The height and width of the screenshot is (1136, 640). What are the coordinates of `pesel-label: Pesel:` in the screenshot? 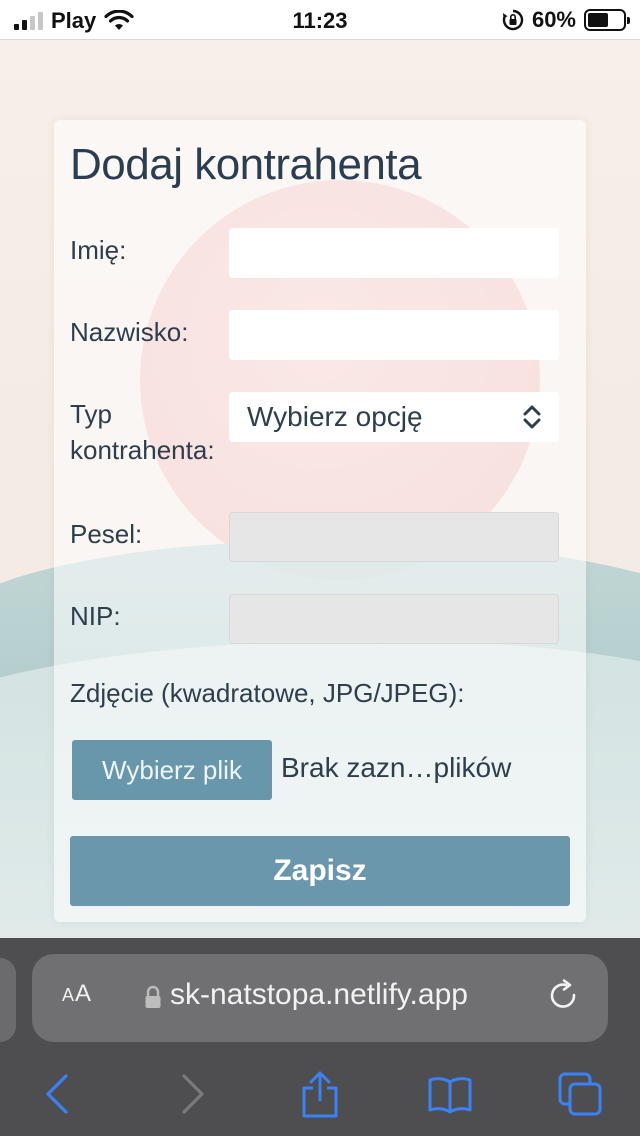 It's located at (106, 534).